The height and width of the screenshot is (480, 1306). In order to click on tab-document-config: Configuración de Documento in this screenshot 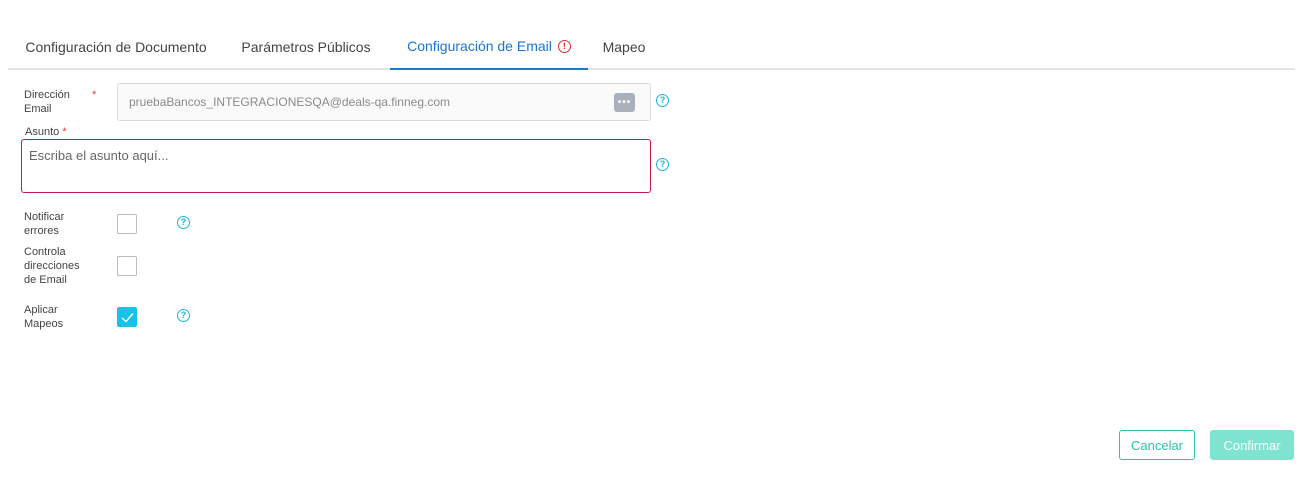, I will do `click(116, 47)`.